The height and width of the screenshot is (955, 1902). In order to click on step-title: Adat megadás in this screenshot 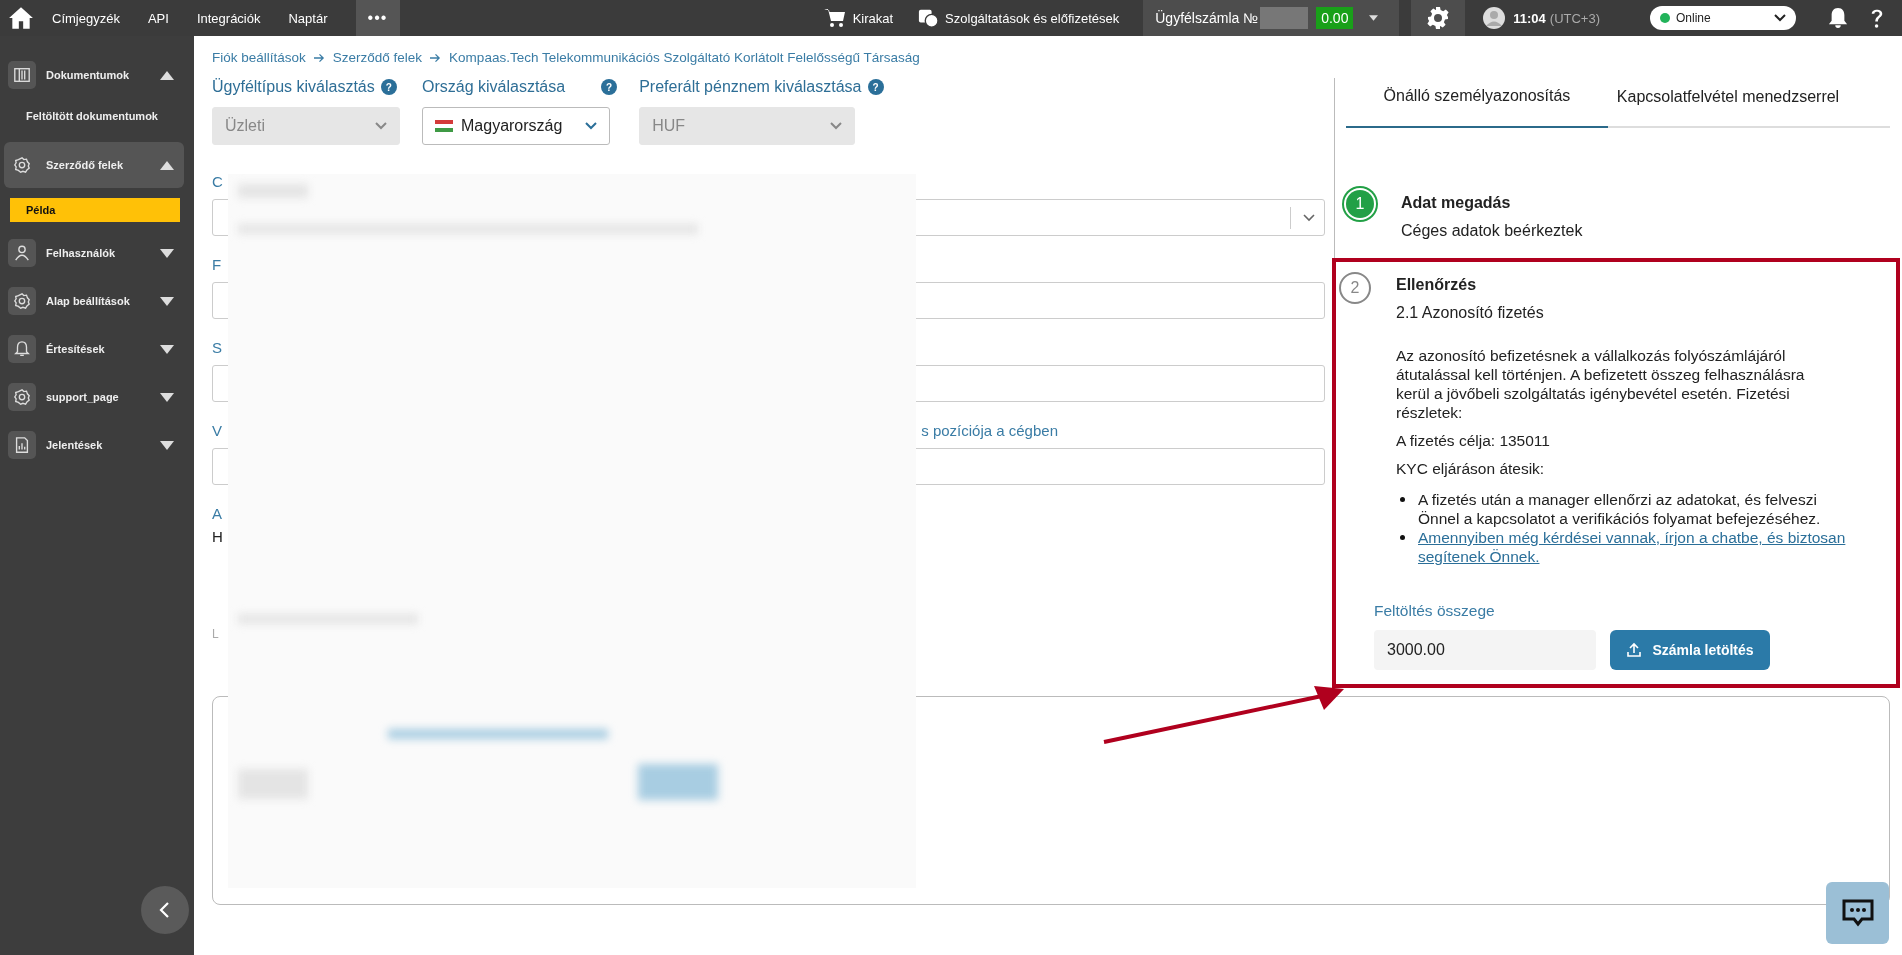, I will do `click(1456, 203)`.